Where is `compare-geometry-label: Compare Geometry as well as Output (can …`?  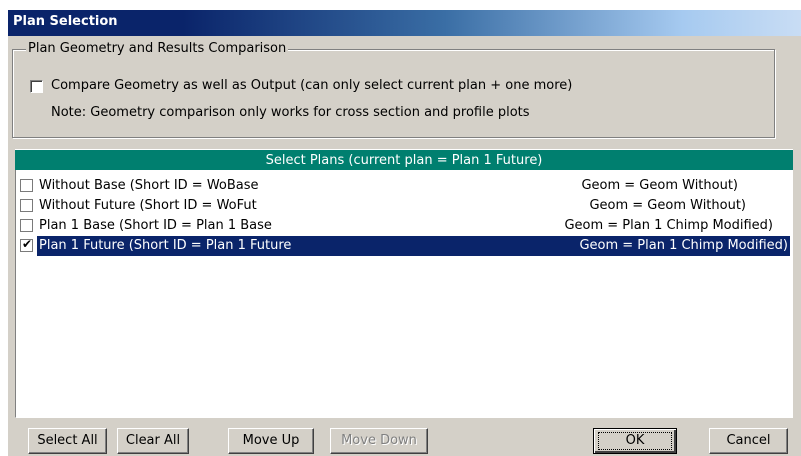 compare-geometry-label: Compare Geometry as well as Output (can … is located at coordinates (311, 85).